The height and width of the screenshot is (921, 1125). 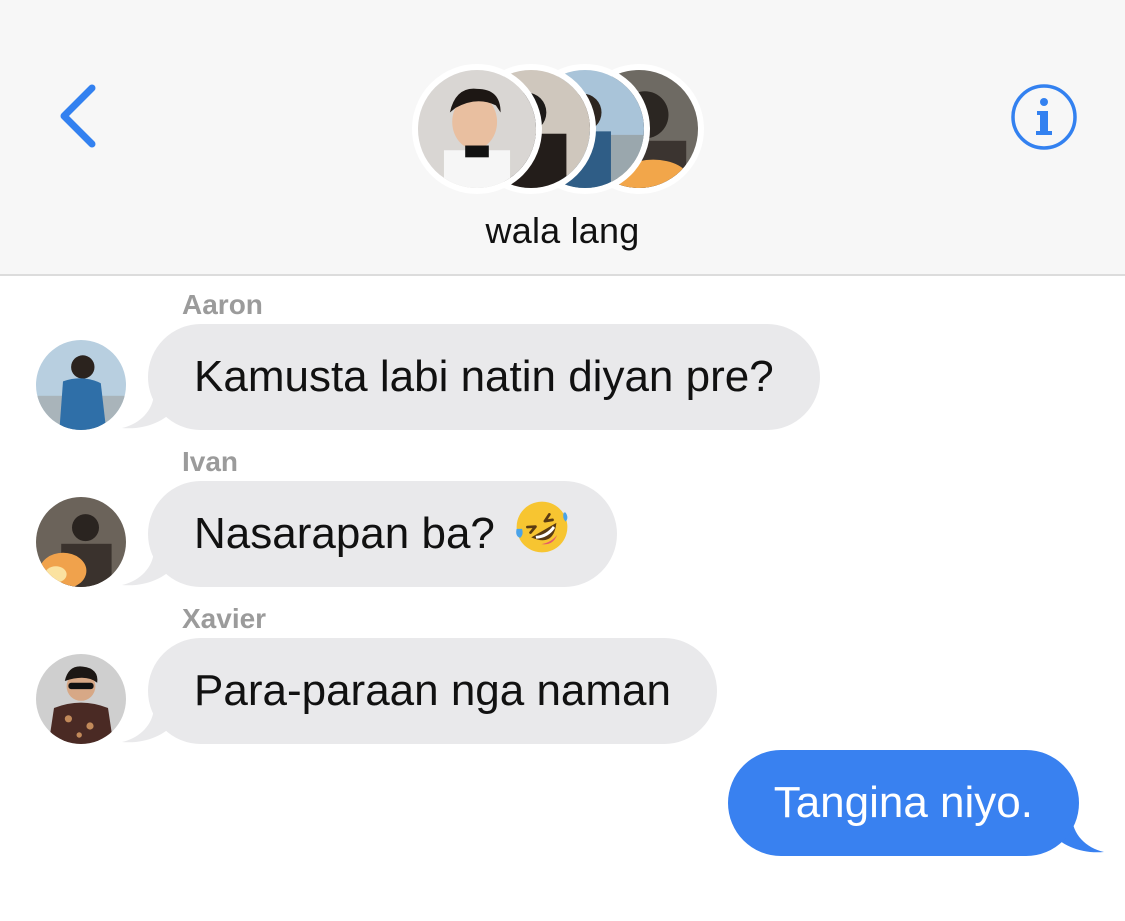 What do you see at coordinates (562, 130) in the screenshot?
I see `group-avatar-stack` at bounding box center [562, 130].